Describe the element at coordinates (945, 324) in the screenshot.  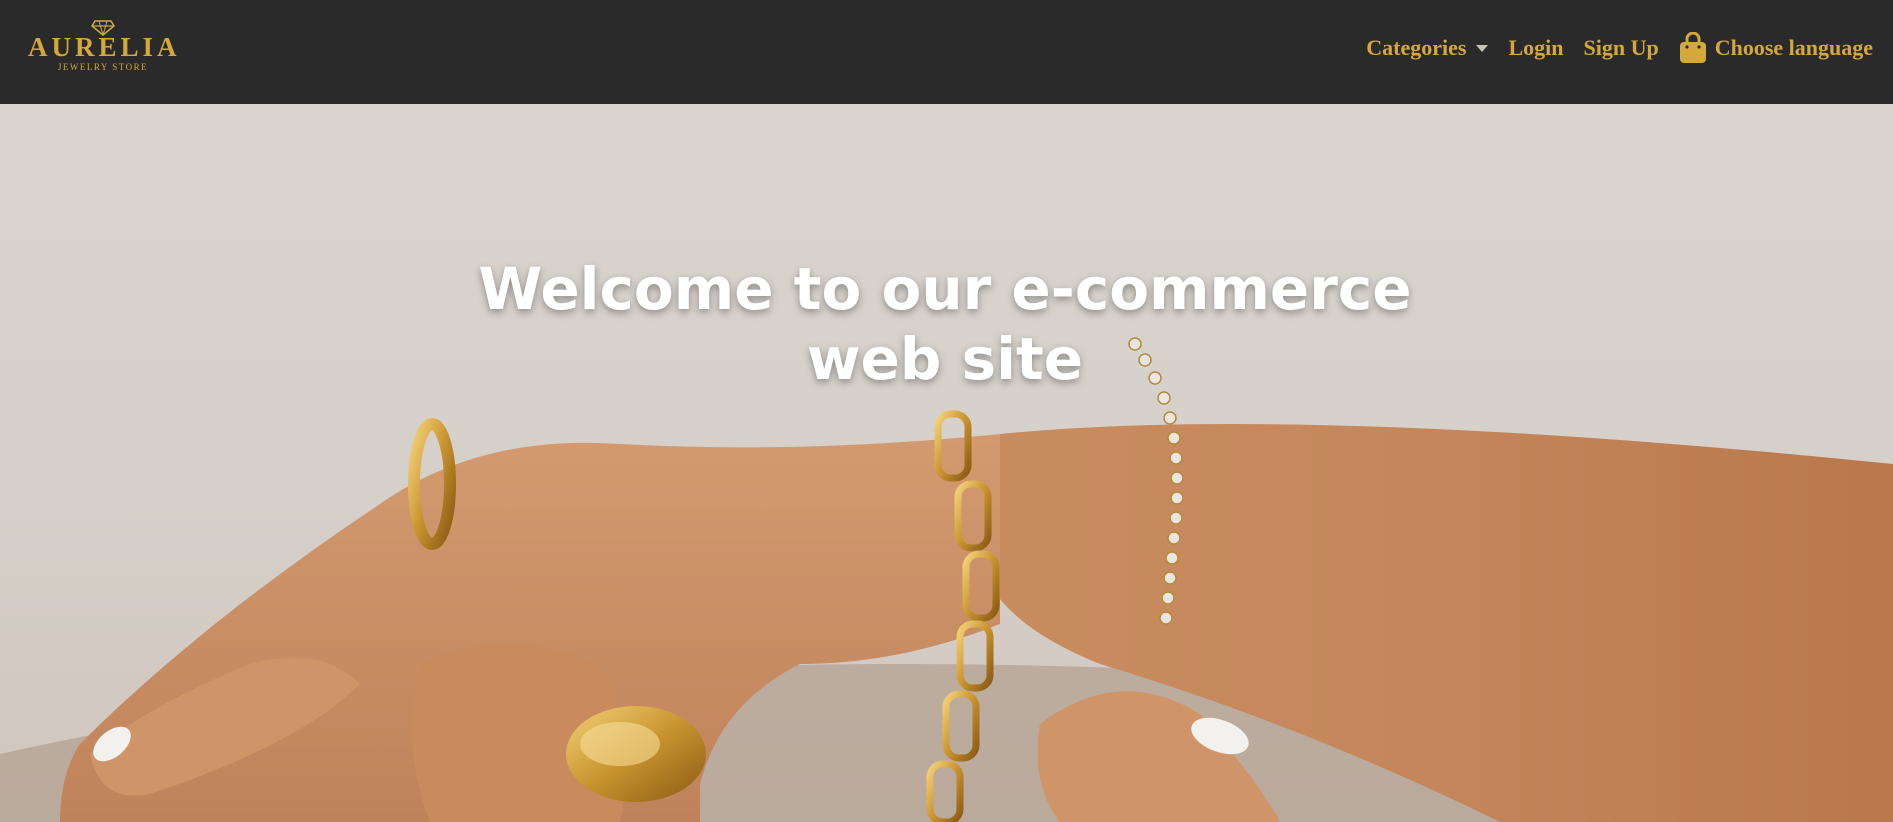
I see `hero-title: Welcome to our e-commerce web site` at that location.